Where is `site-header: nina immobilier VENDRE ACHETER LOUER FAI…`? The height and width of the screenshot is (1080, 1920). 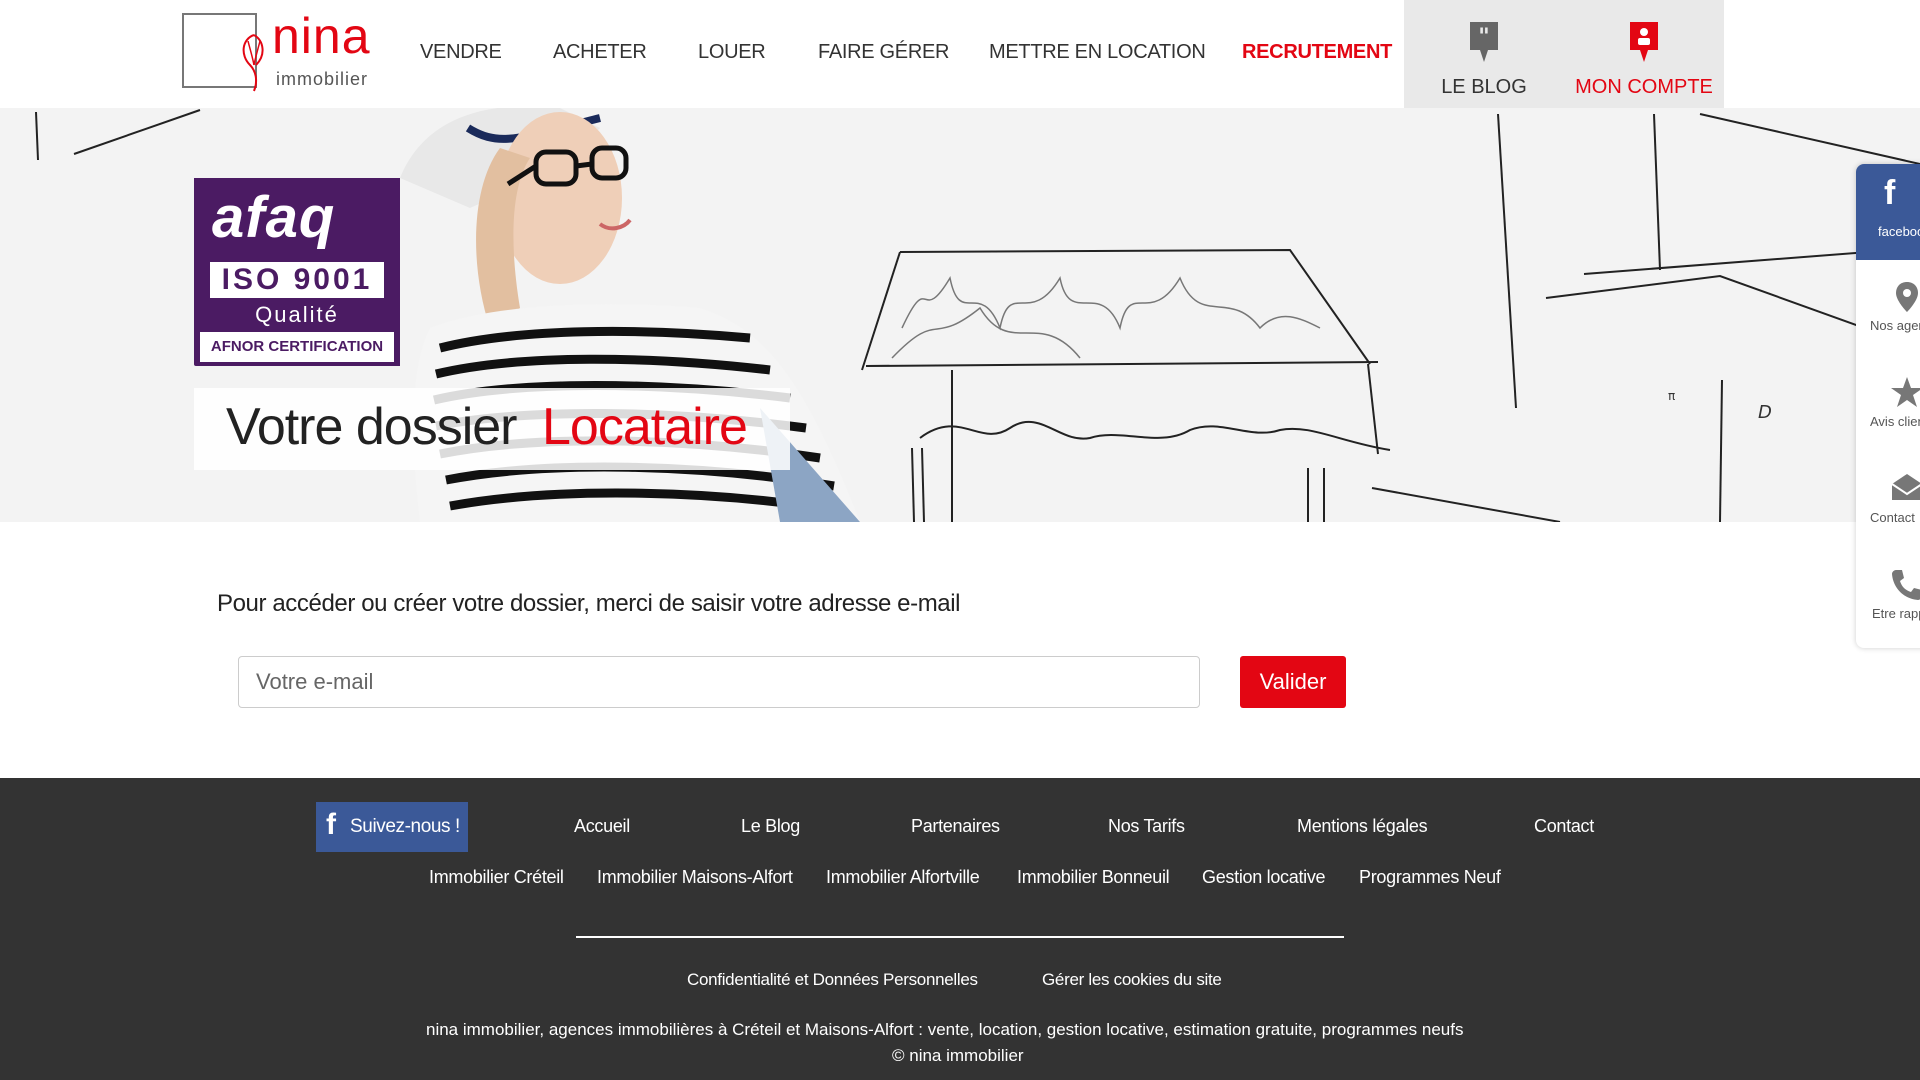
site-header: nina immobilier VENDRE ACHETER LOUER FAI… is located at coordinates (960, 54).